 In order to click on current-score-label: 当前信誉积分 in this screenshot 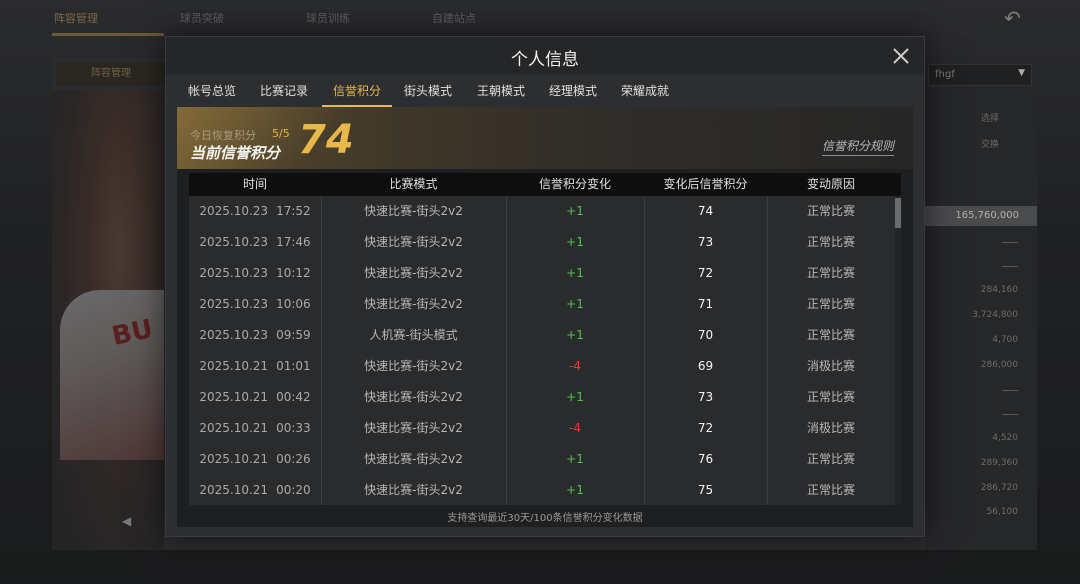, I will do `click(235, 153)`.